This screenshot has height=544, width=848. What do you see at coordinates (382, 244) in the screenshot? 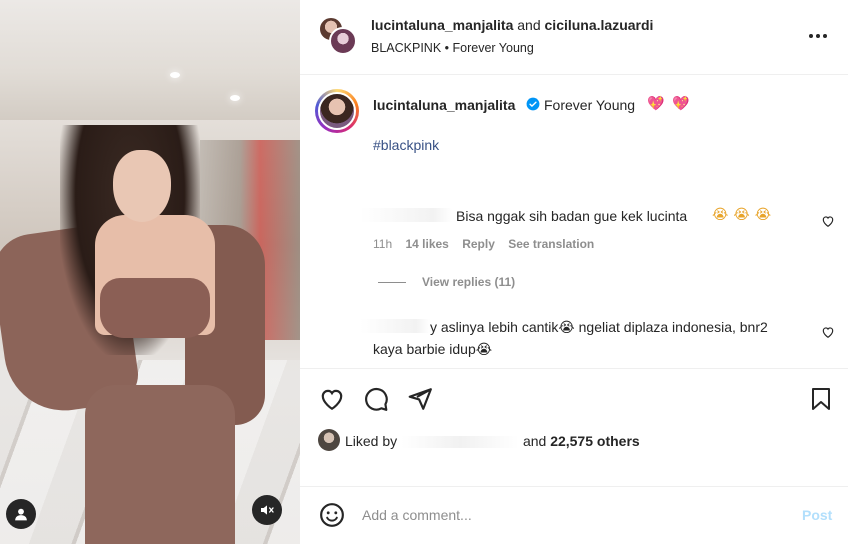
I see `comment-time: 11h` at bounding box center [382, 244].